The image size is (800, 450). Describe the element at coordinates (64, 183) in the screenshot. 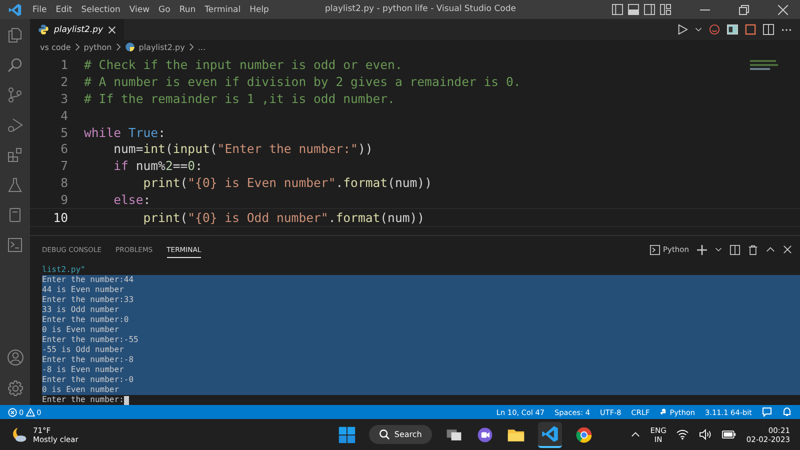

I see `line-number: 8` at that location.